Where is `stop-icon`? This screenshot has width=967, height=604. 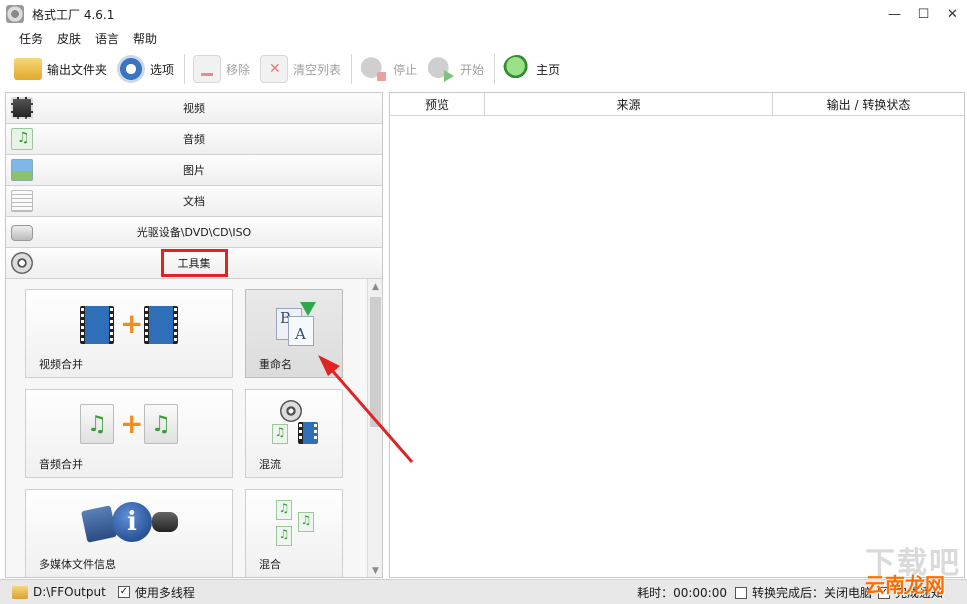 stop-icon is located at coordinates (374, 69).